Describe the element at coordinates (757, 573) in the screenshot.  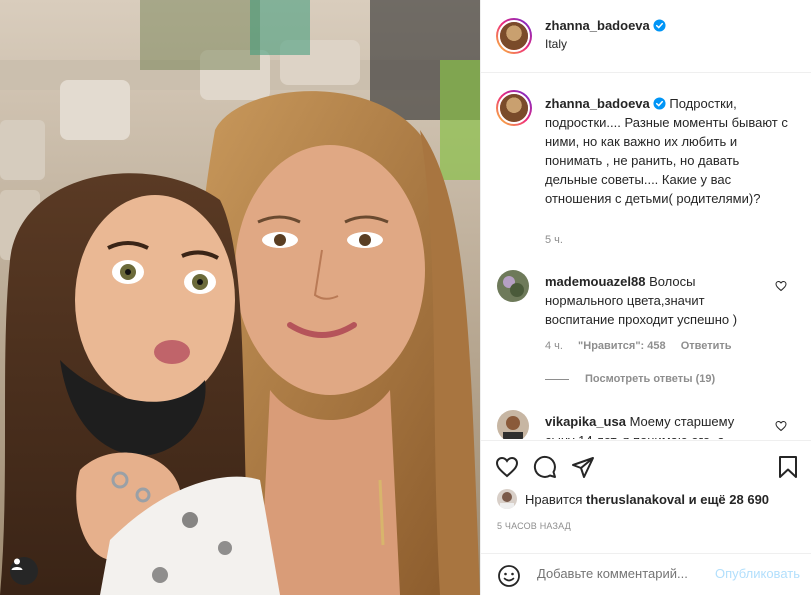
I see `publish-comment-button: Опубликовать` at that location.